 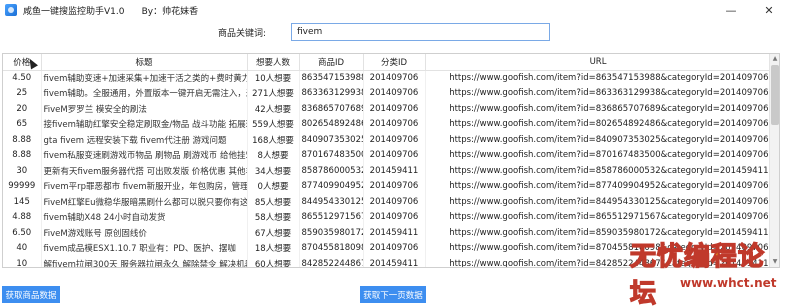 What do you see at coordinates (273, 78) in the screenshot?
I see `wants-cell: 10人想要` at bounding box center [273, 78].